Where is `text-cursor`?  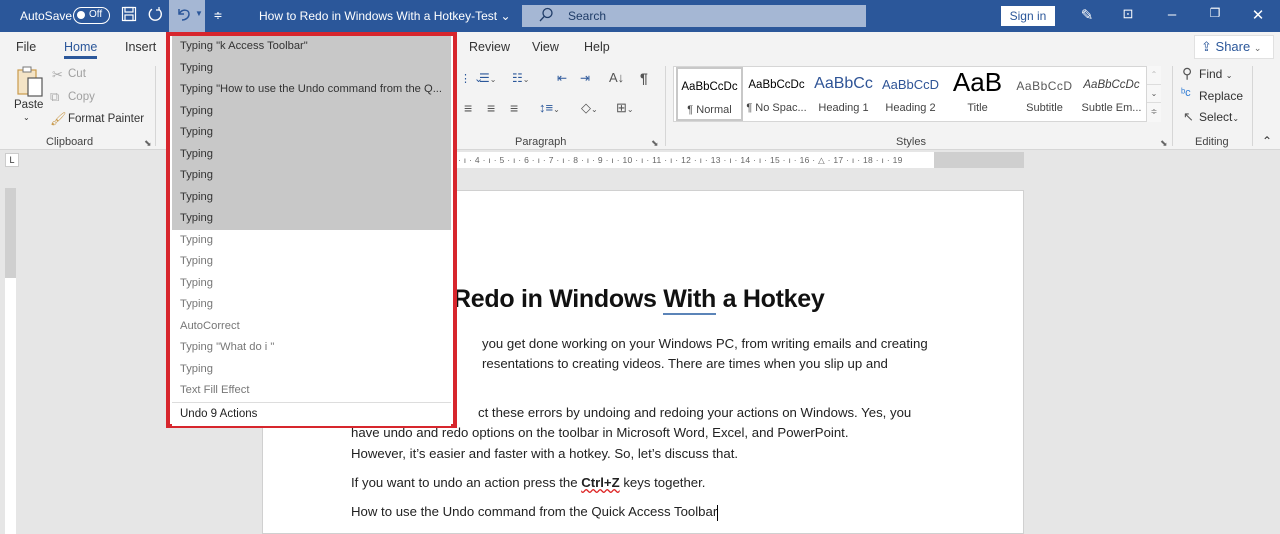
text-cursor is located at coordinates (718, 512).